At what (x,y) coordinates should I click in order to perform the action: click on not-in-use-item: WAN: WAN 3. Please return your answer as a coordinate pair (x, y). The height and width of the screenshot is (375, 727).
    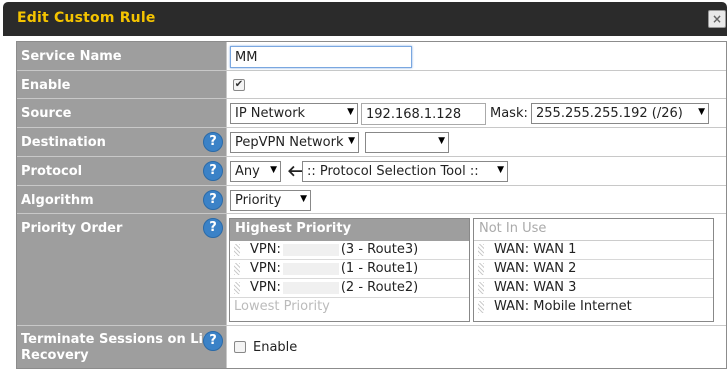
    Looking at the image, I should click on (593, 288).